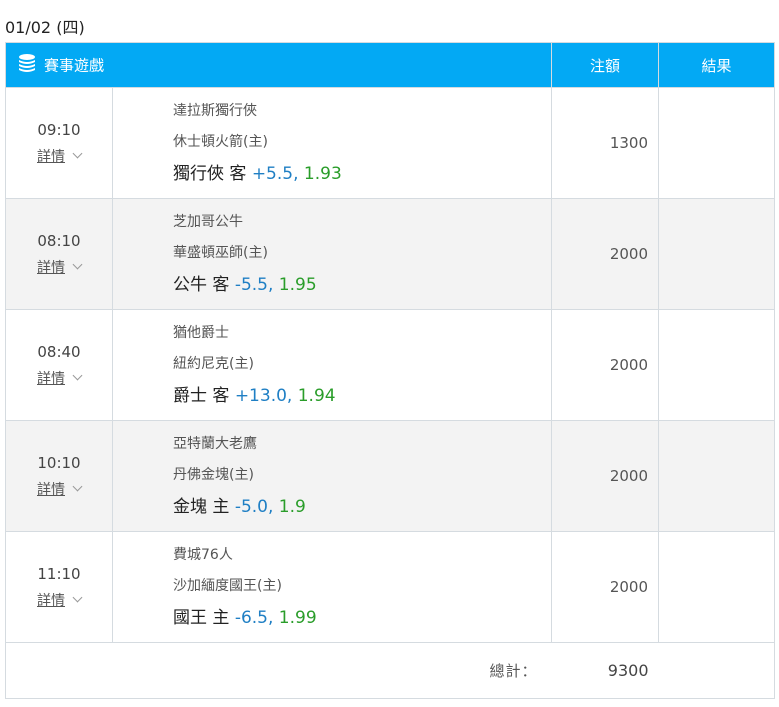  I want to click on database-icon, so click(27, 65).